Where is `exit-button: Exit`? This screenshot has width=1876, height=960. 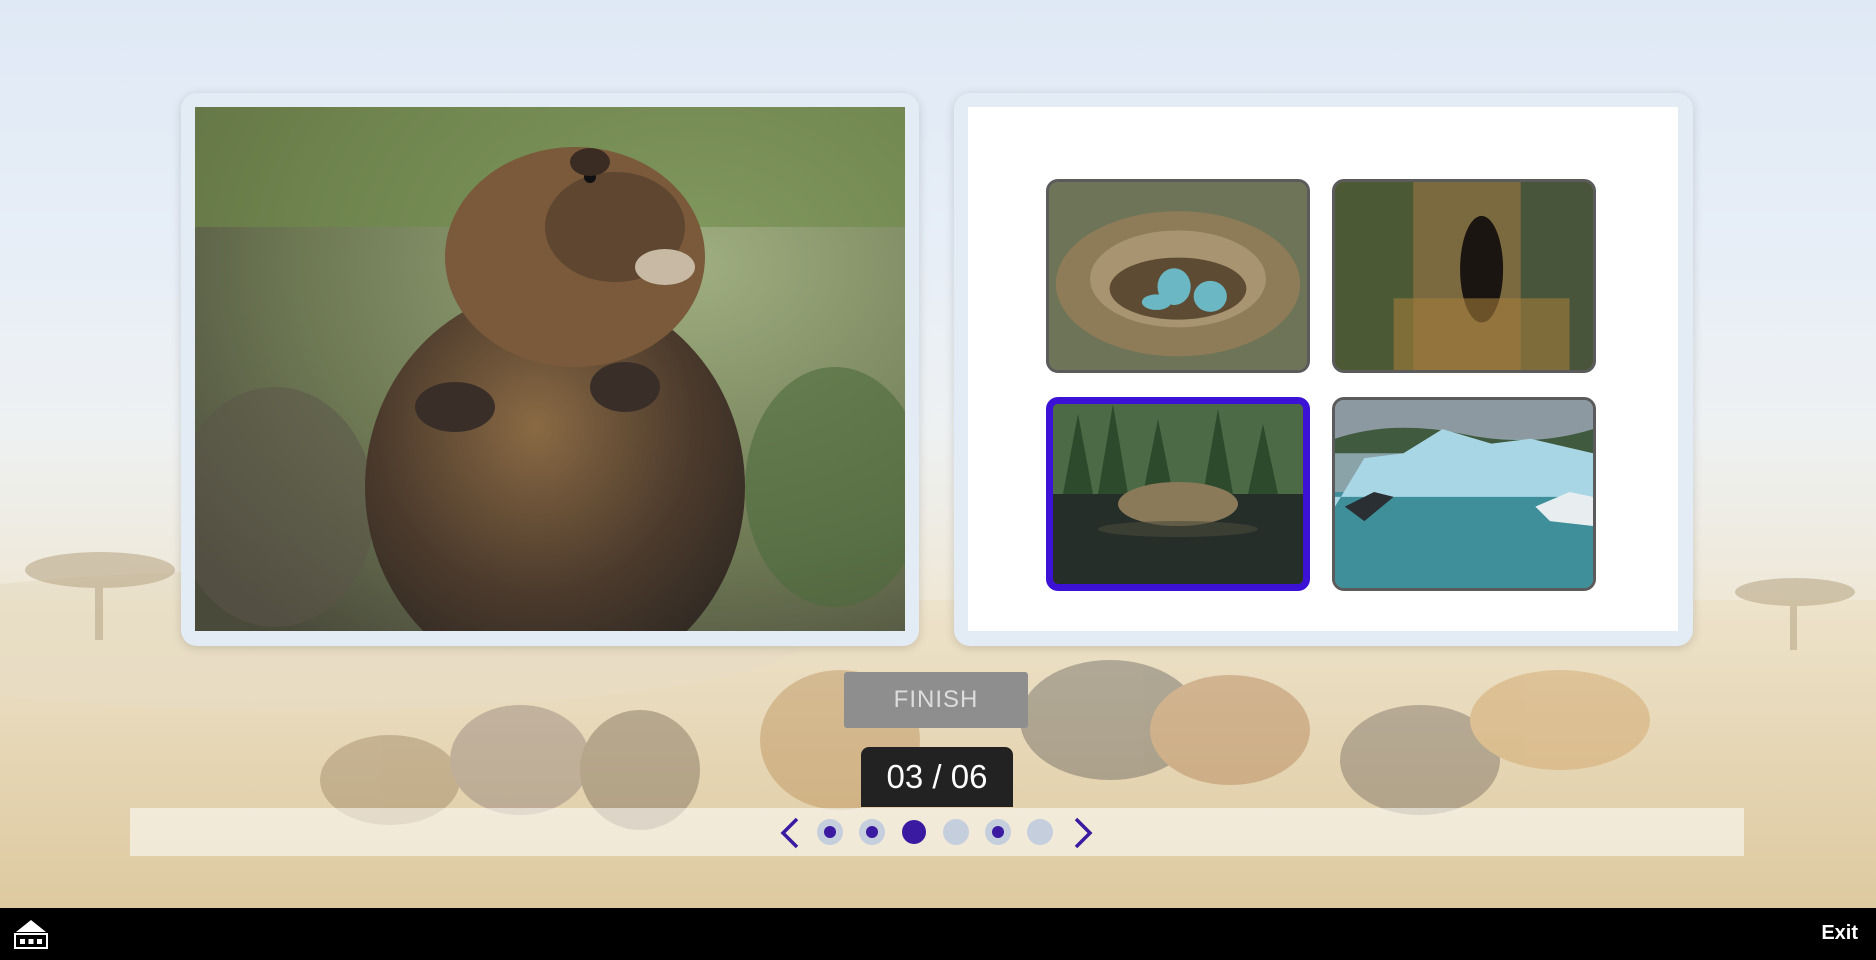 exit-button: Exit is located at coordinates (1839, 933).